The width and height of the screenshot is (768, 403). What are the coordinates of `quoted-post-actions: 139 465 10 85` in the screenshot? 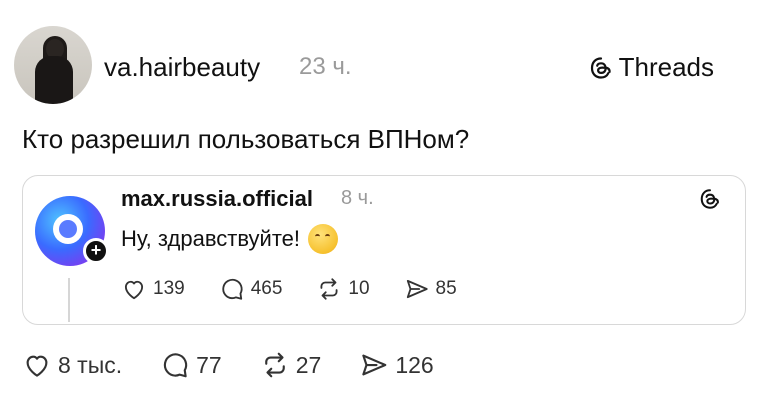 It's located at (289, 289).